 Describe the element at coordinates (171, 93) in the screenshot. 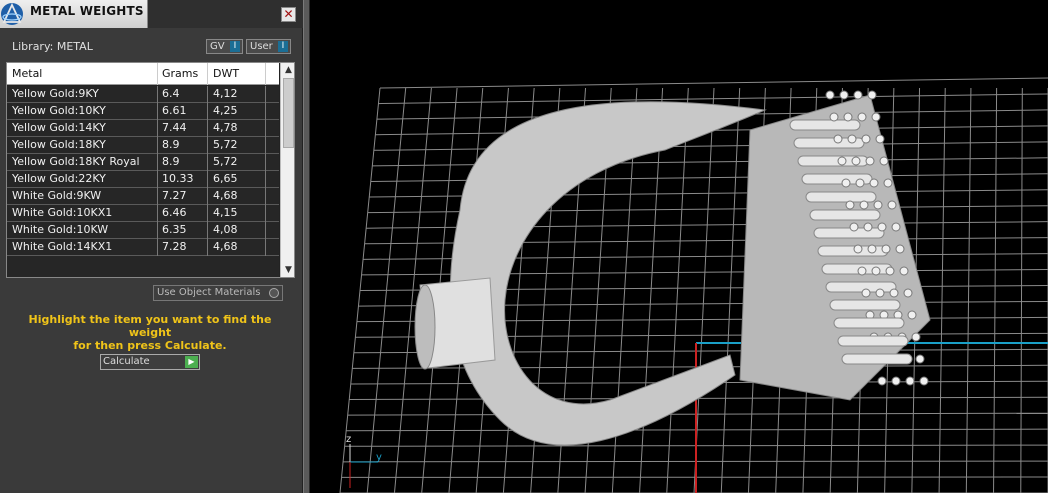

I see `cell-grams: 6.4` at that location.